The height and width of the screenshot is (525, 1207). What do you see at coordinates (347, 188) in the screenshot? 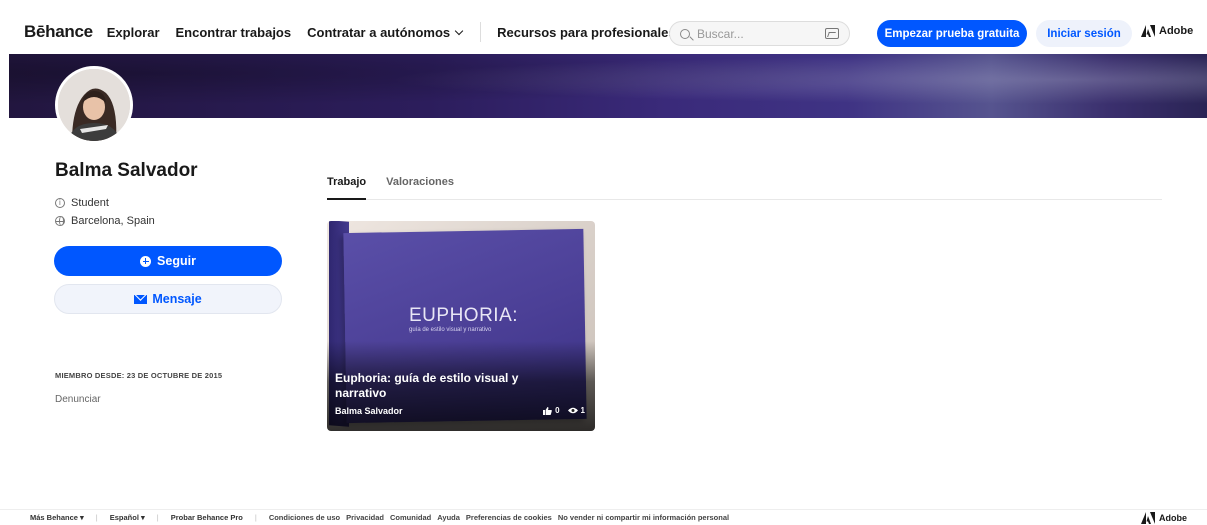
I see `tab-work: Trabajo` at bounding box center [347, 188].